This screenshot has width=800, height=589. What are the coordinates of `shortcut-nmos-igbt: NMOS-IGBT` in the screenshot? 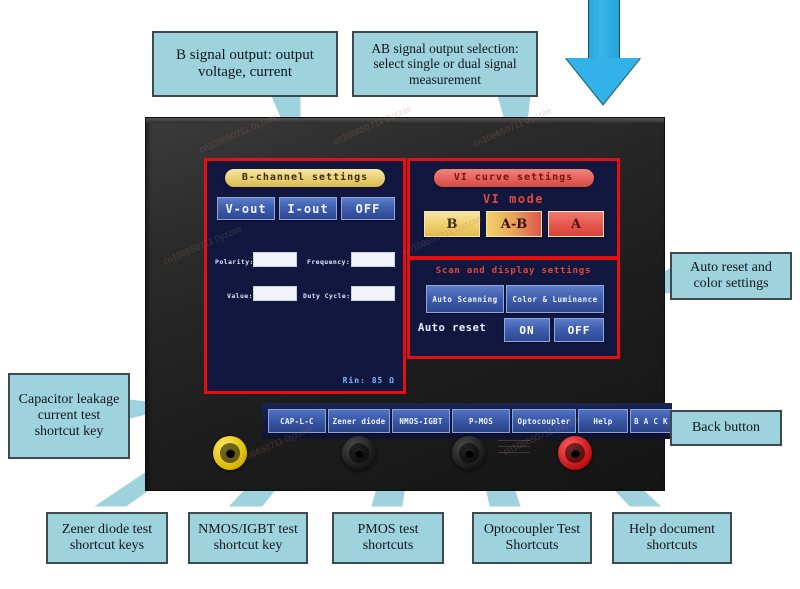 It's located at (421, 421).